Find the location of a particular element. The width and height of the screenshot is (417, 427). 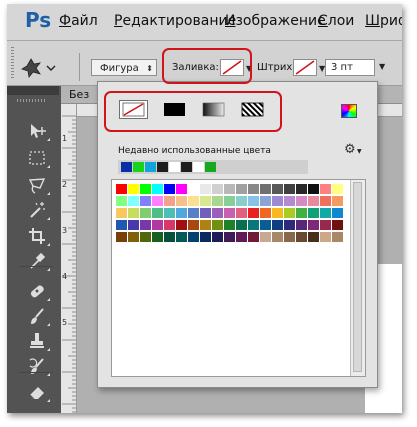

menu-item-3: Слои is located at coordinates (336, 21).